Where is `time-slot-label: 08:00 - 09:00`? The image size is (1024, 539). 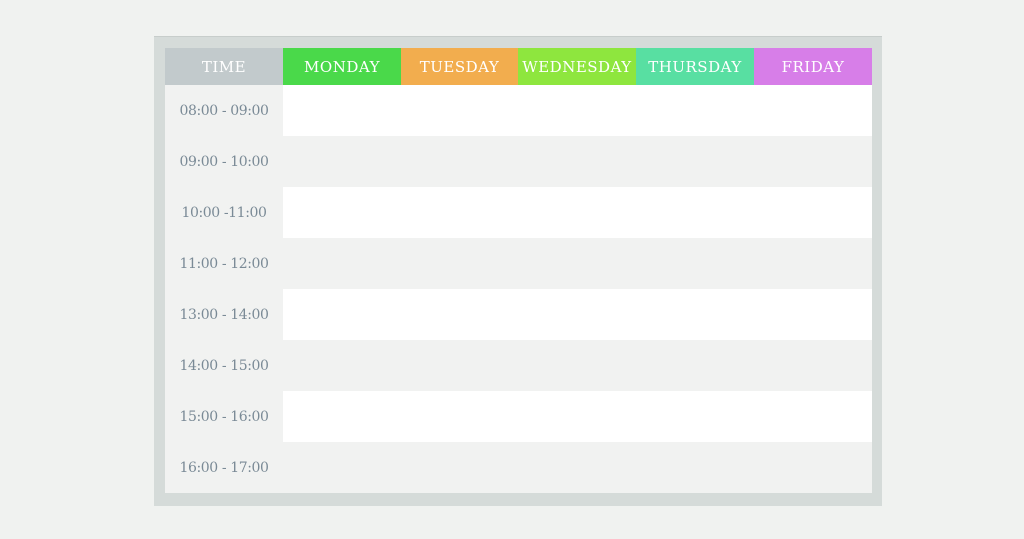
time-slot-label: 08:00 - 09:00 is located at coordinates (224, 110).